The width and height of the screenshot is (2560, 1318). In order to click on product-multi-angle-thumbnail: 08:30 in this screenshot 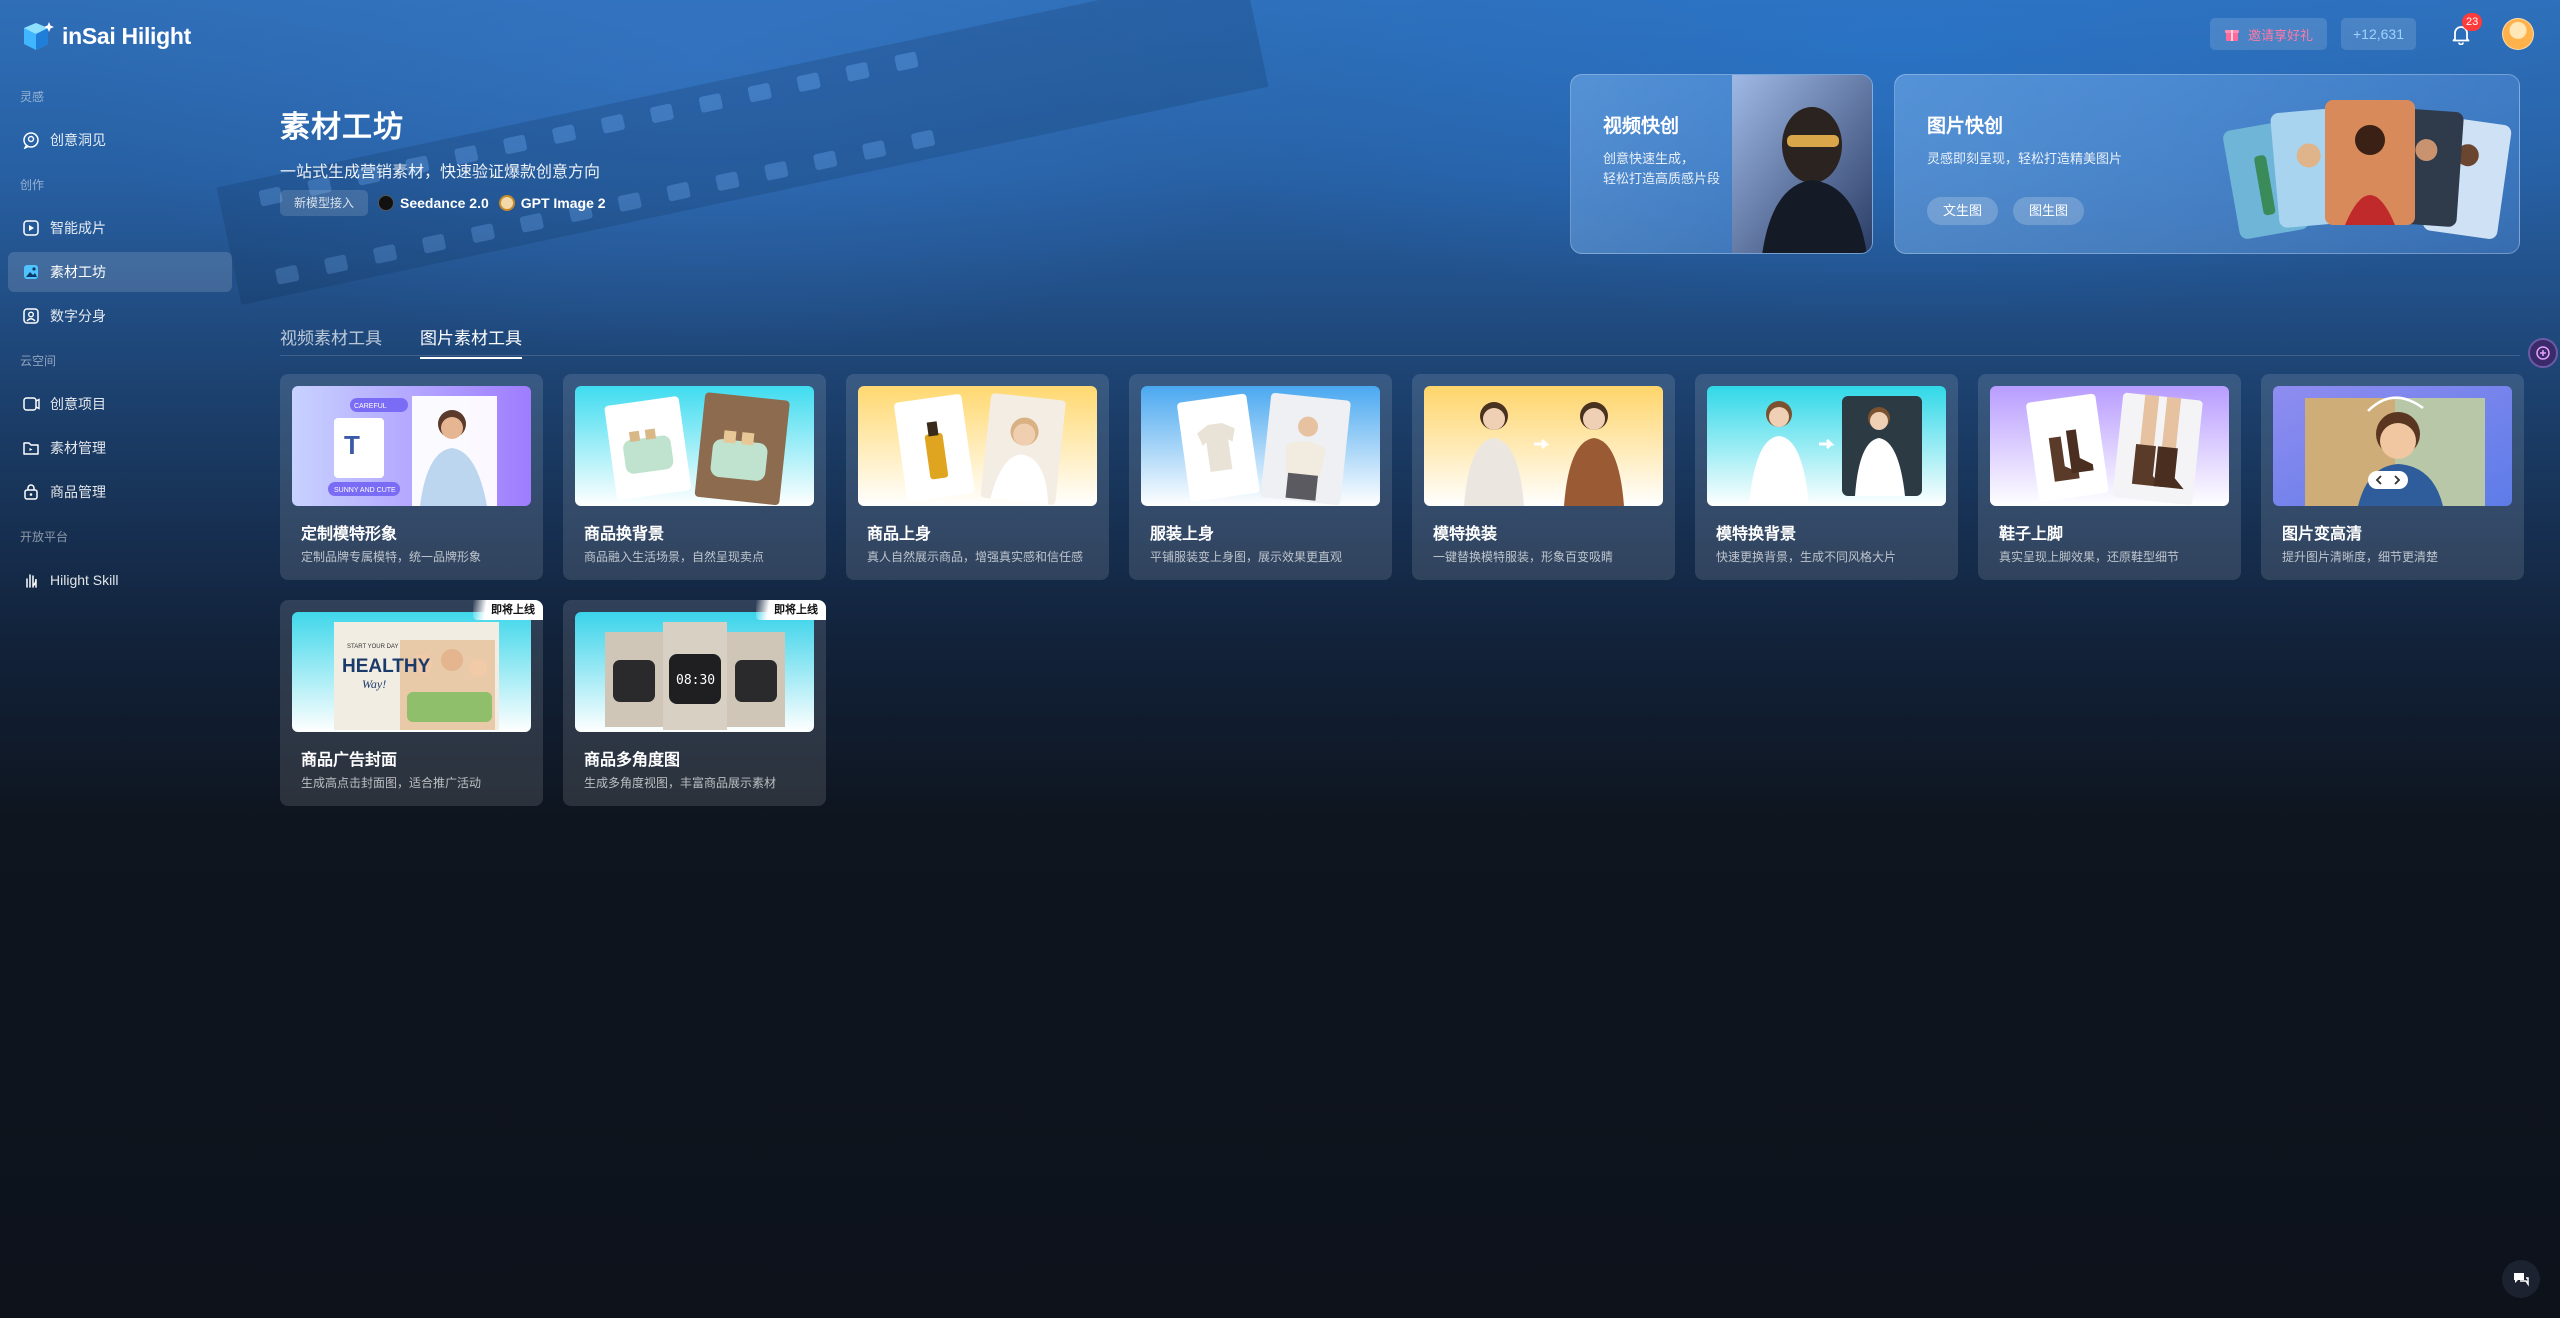, I will do `click(694, 672)`.